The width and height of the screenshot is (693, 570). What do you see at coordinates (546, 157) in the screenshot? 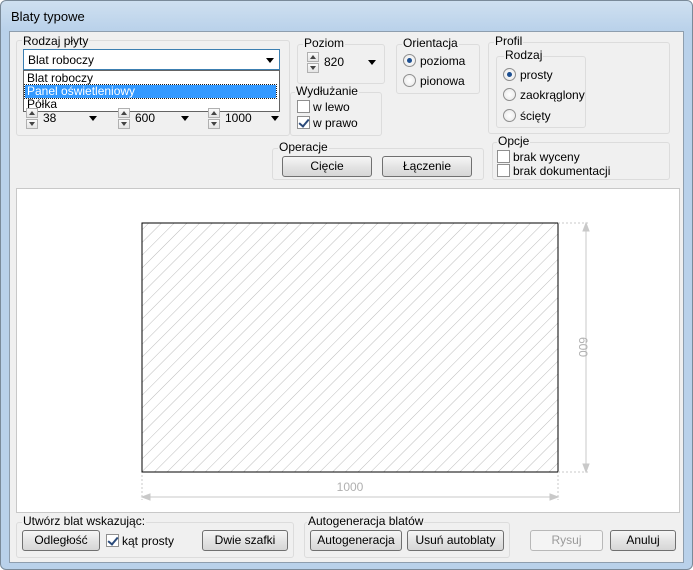
I see `brak-wyceny-label: brak wyceny` at bounding box center [546, 157].